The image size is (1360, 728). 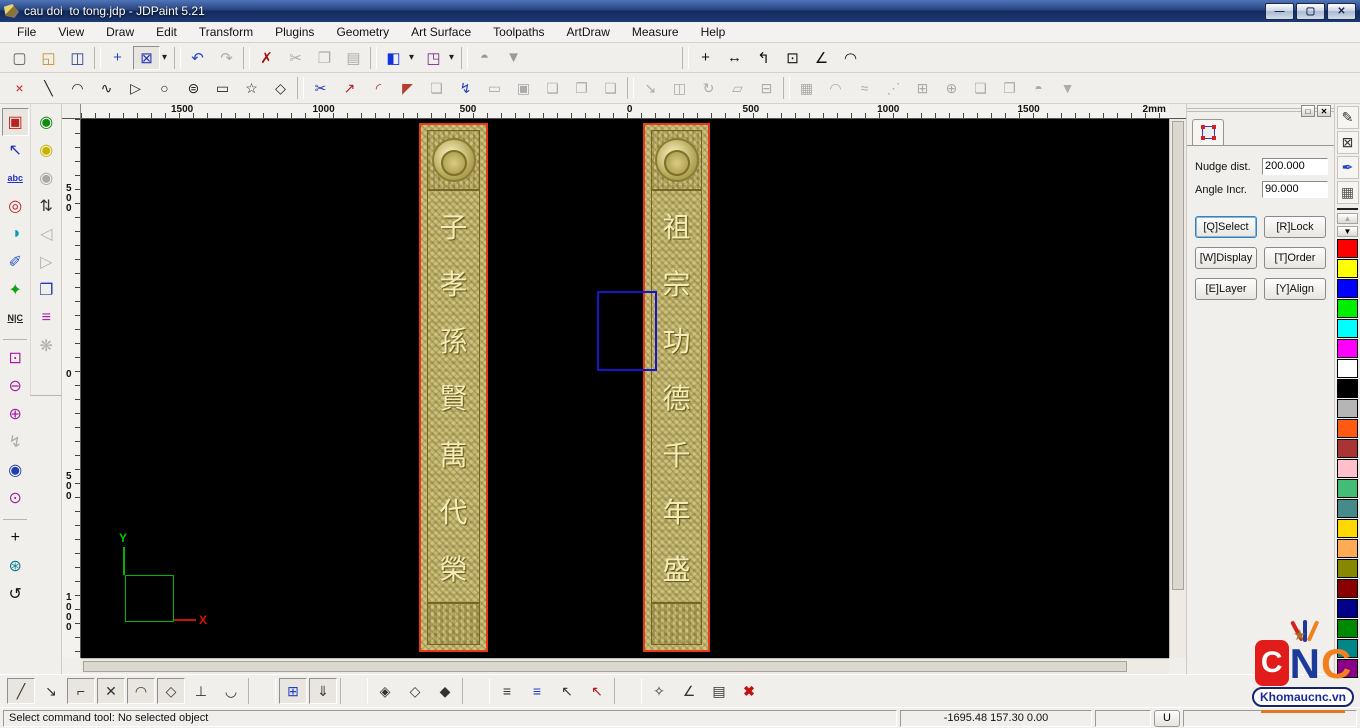 I want to click on menu-measure: Measure, so click(x=655, y=32).